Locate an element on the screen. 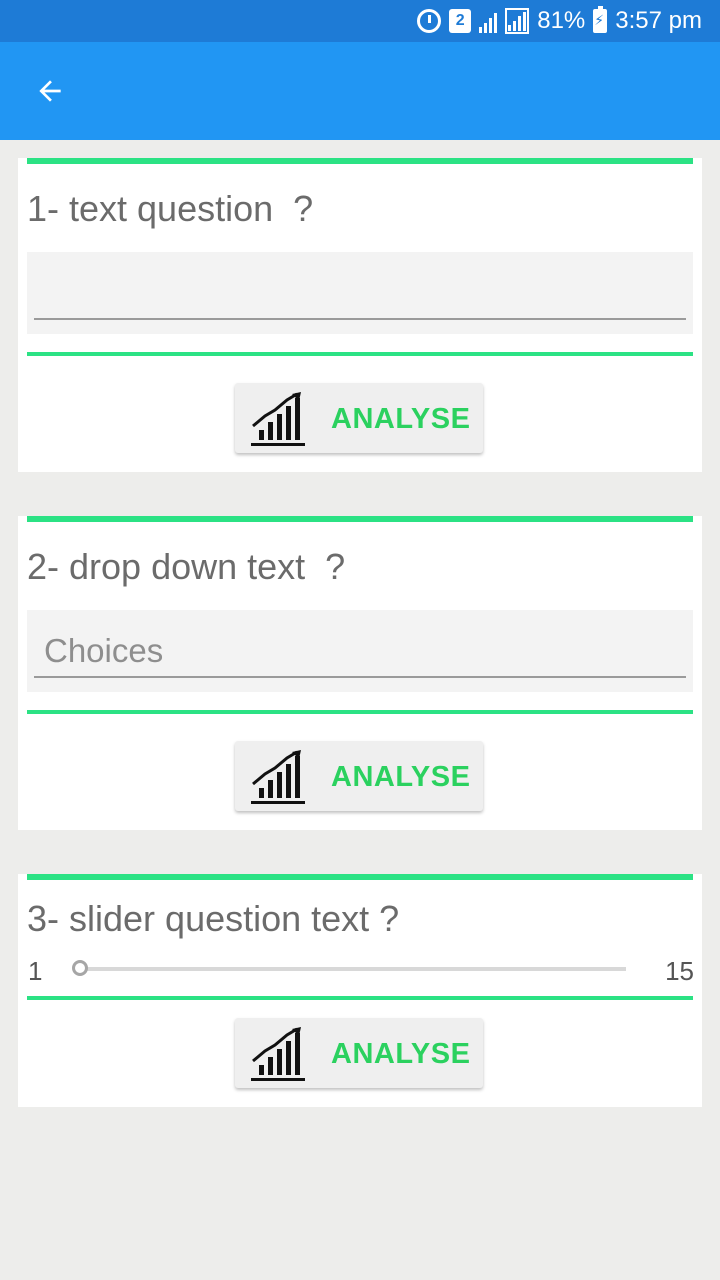 Image resolution: width=720 pixels, height=1280 pixels. text-answer-input is located at coordinates (360, 293).